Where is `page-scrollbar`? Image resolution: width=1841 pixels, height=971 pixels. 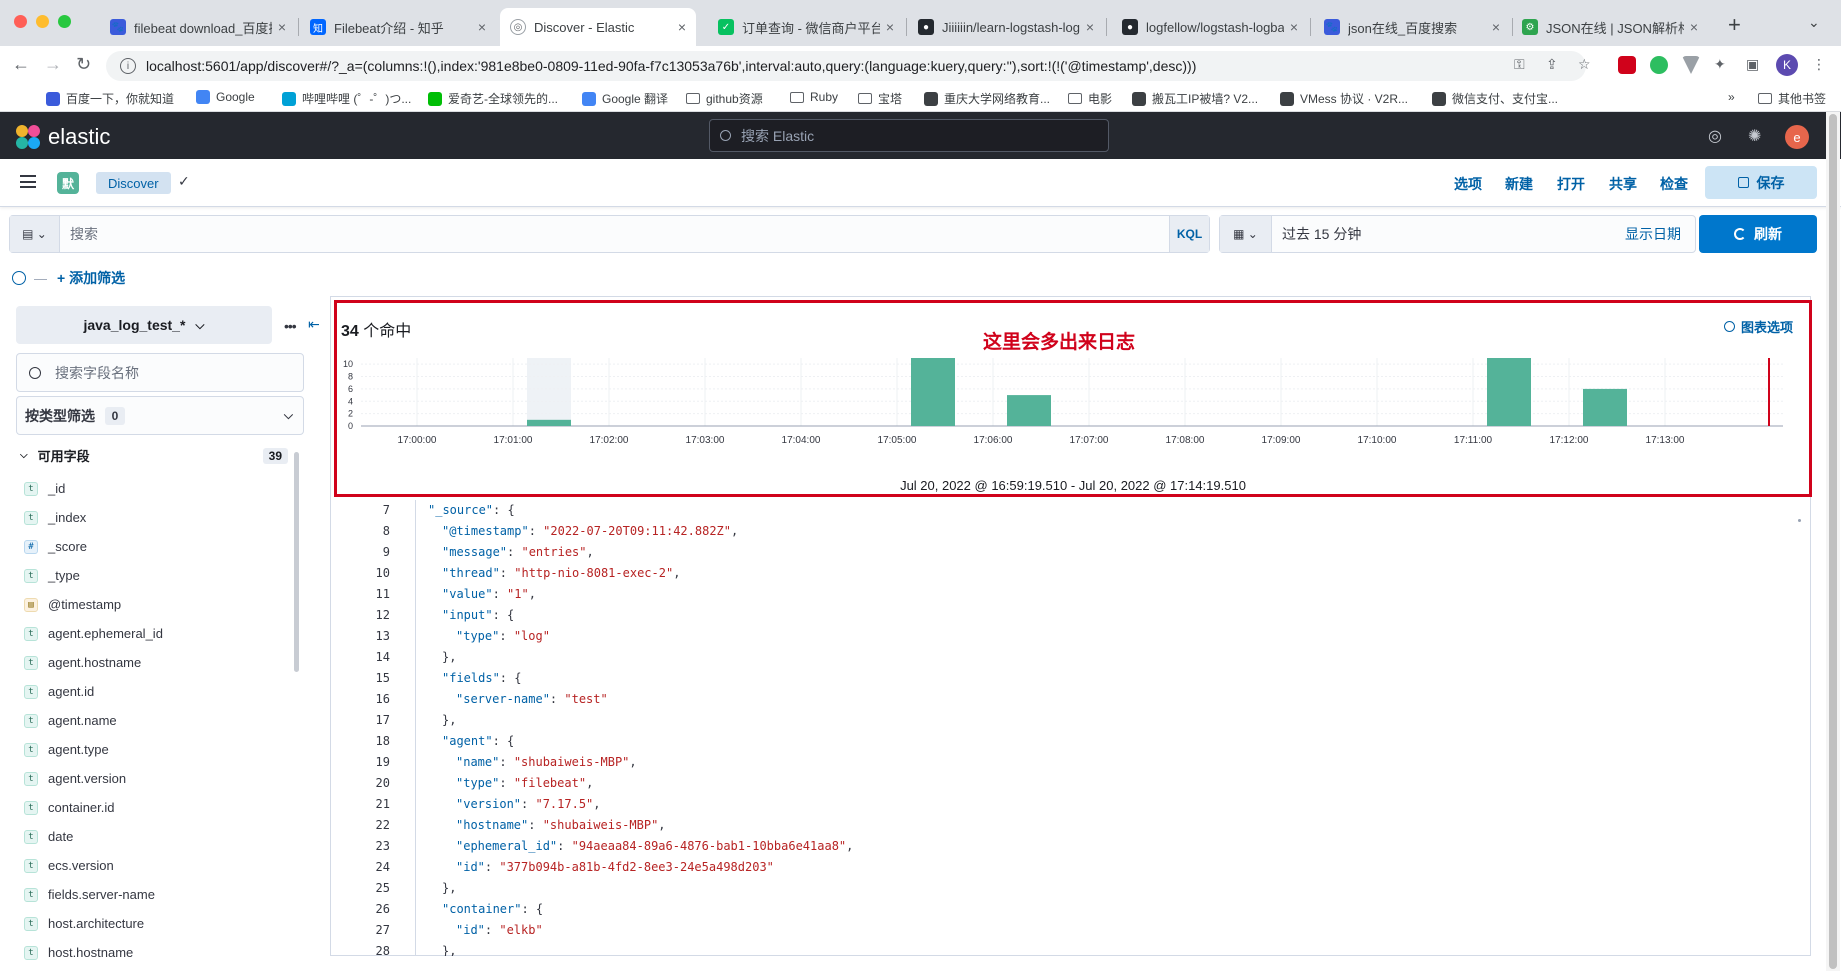 page-scrollbar is located at coordinates (1833, 541).